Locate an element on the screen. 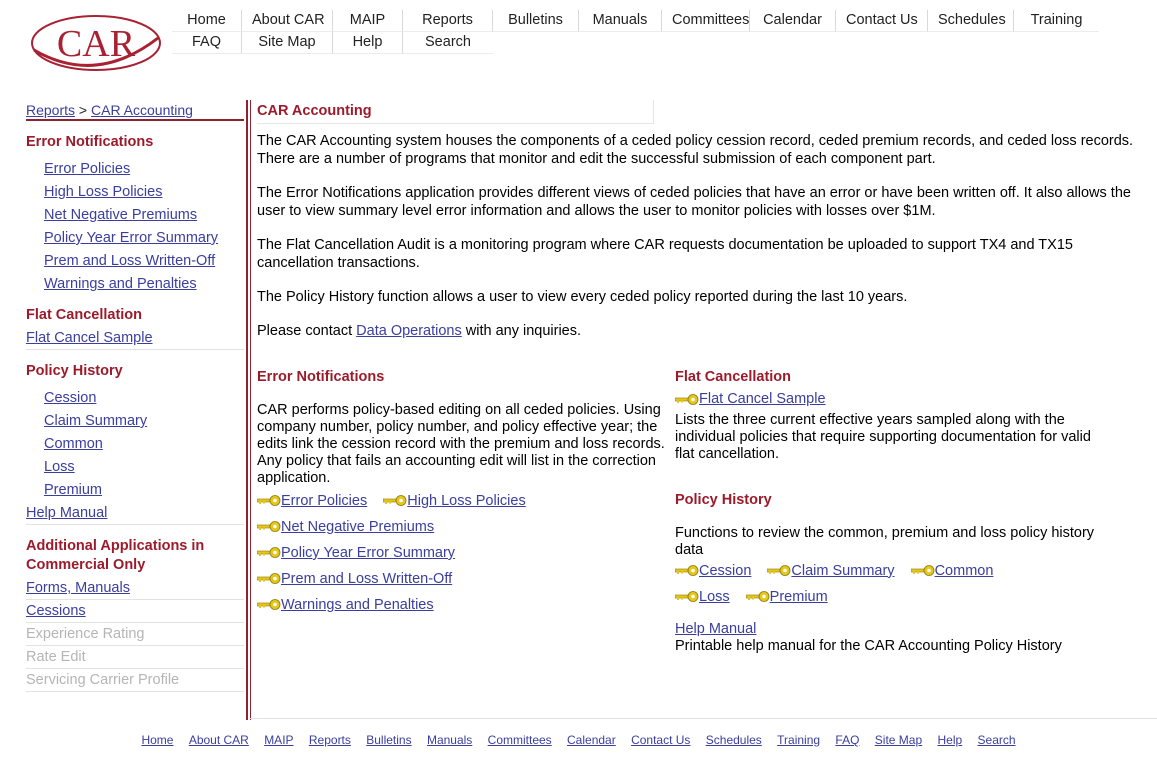 Image resolution: width=1157 pixels, height=760 pixels. footer-committees: Committees is located at coordinates (520, 740).